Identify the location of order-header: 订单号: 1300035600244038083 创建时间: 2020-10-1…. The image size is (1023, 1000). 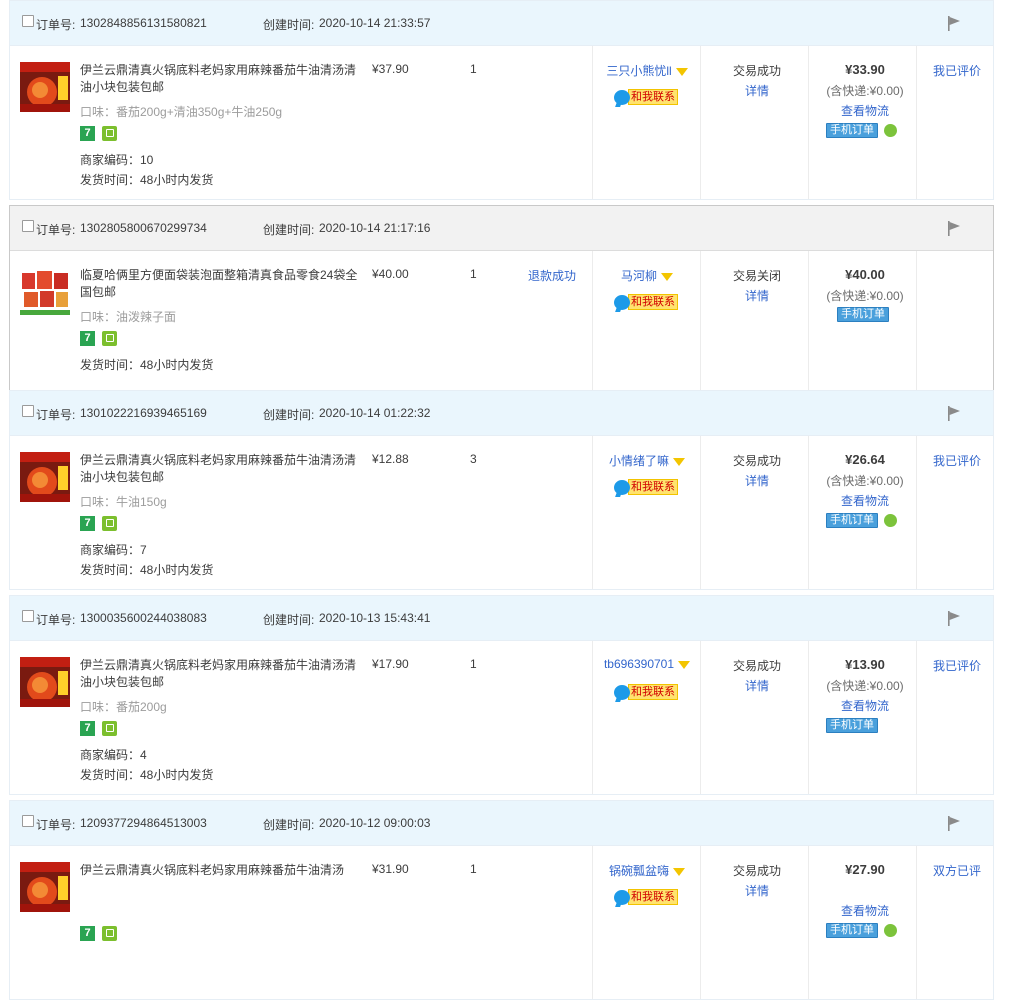
(501, 618).